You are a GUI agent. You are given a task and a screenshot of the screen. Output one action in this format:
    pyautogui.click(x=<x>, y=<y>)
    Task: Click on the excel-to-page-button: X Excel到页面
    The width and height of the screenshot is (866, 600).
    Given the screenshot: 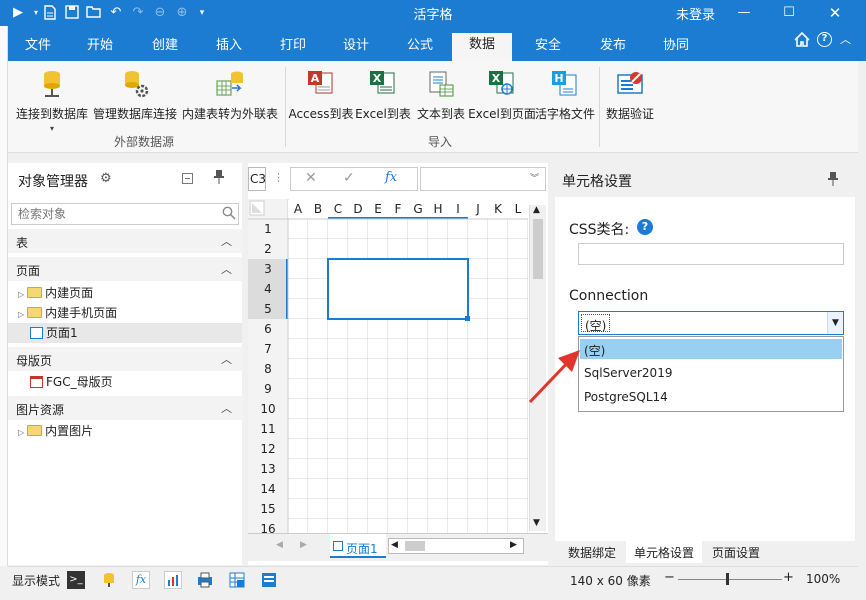 What is the action you would take?
    pyautogui.click(x=502, y=95)
    